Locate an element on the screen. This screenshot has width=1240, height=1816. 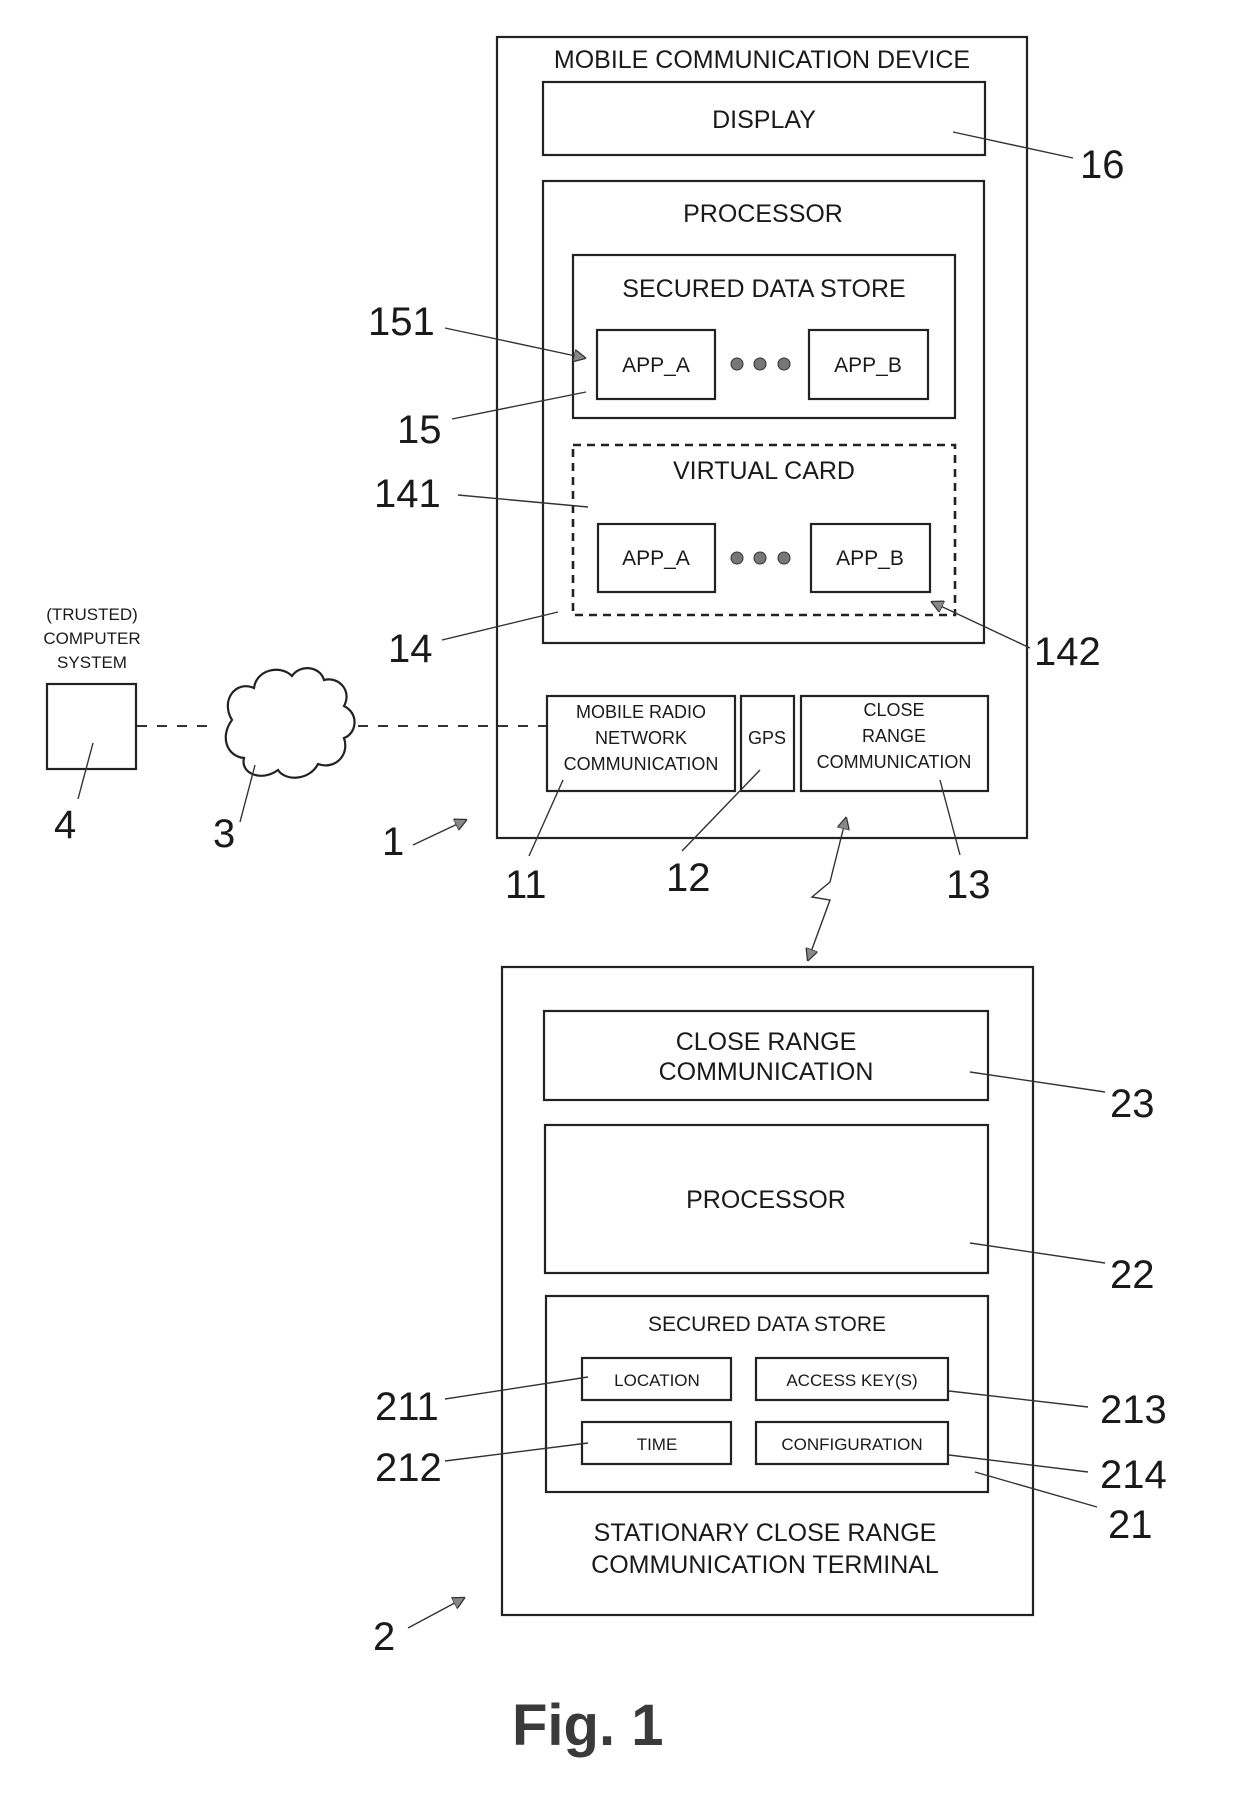
display-label: DISPLAY is located at coordinates (764, 120).